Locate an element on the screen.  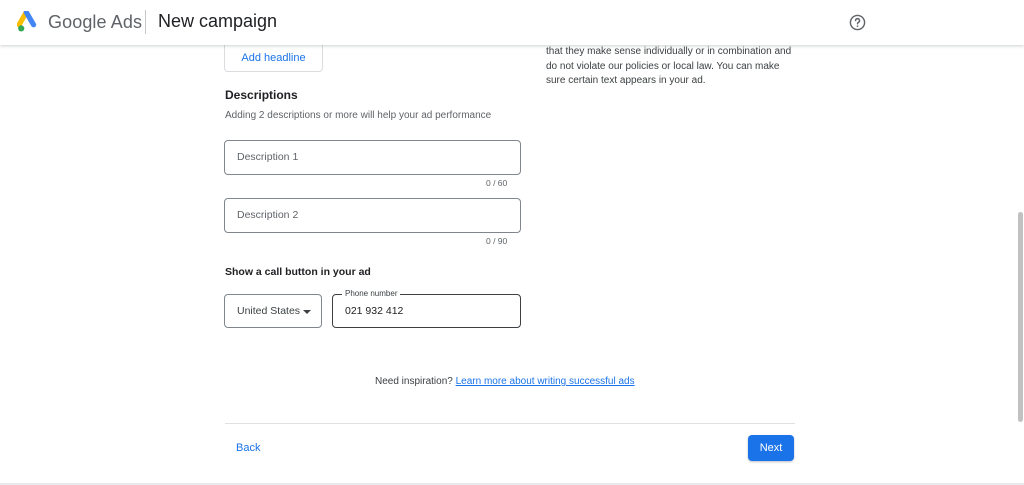
next-button: Next is located at coordinates (771, 448).